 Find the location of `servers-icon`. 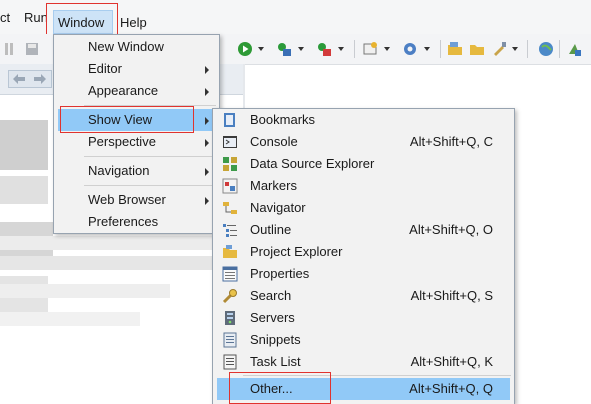

servers-icon is located at coordinates (230, 318).